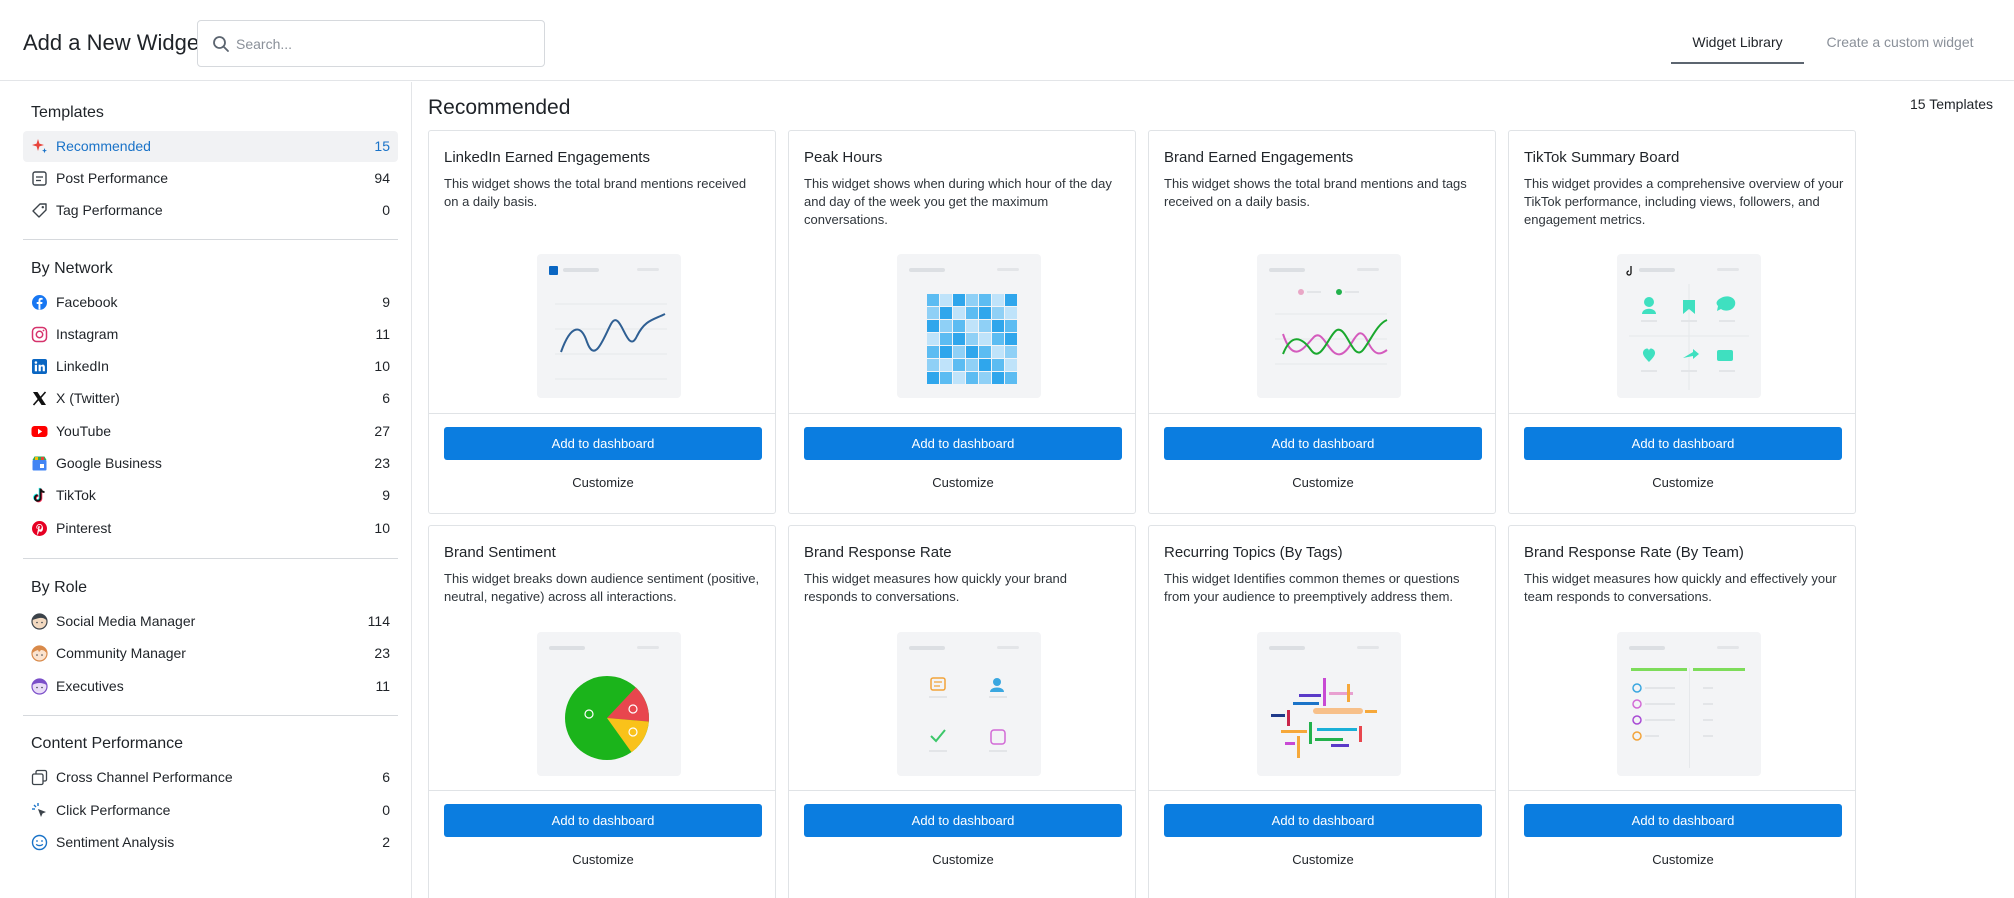 Image resolution: width=2014 pixels, height=898 pixels. What do you see at coordinates (1259, 157) in the screenshot?
I see `card-title: Brand Earned Engagements` at bounding box center [1259, 157].